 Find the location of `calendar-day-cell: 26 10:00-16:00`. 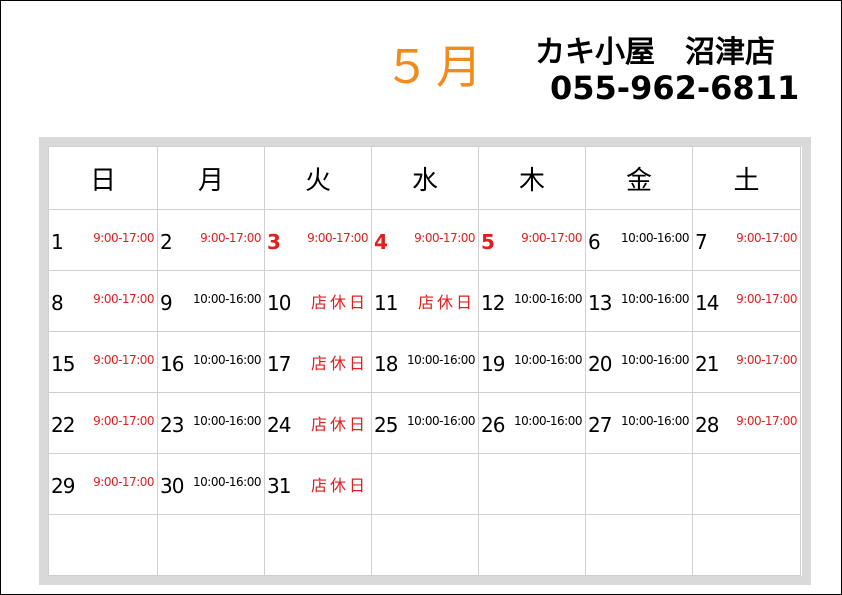

calendar-day-cell: 26 10:00-16:00 is located at coordinates (532, 423).